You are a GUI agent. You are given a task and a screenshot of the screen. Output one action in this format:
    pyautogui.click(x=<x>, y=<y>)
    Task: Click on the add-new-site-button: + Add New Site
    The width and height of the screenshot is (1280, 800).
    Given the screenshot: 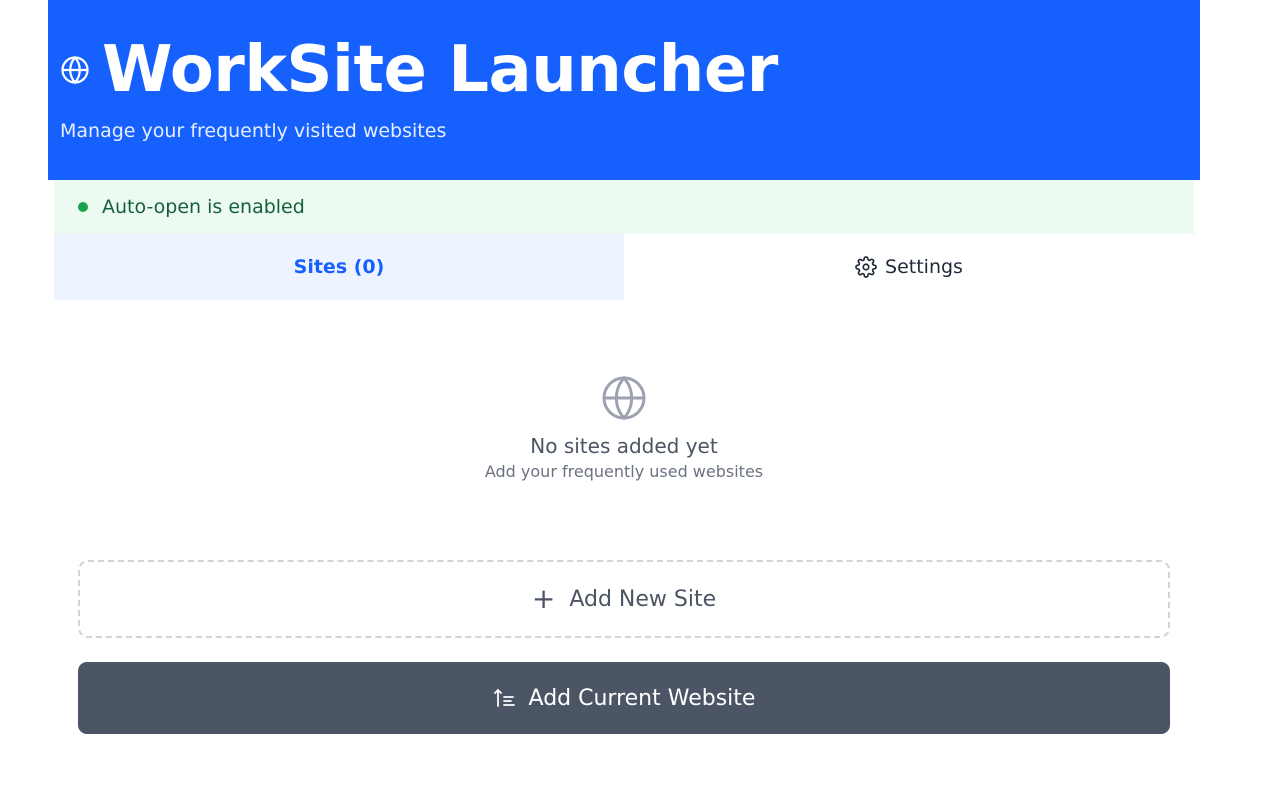 What is the action you would take?
    pyautogui.click(x=624, y=599)
    